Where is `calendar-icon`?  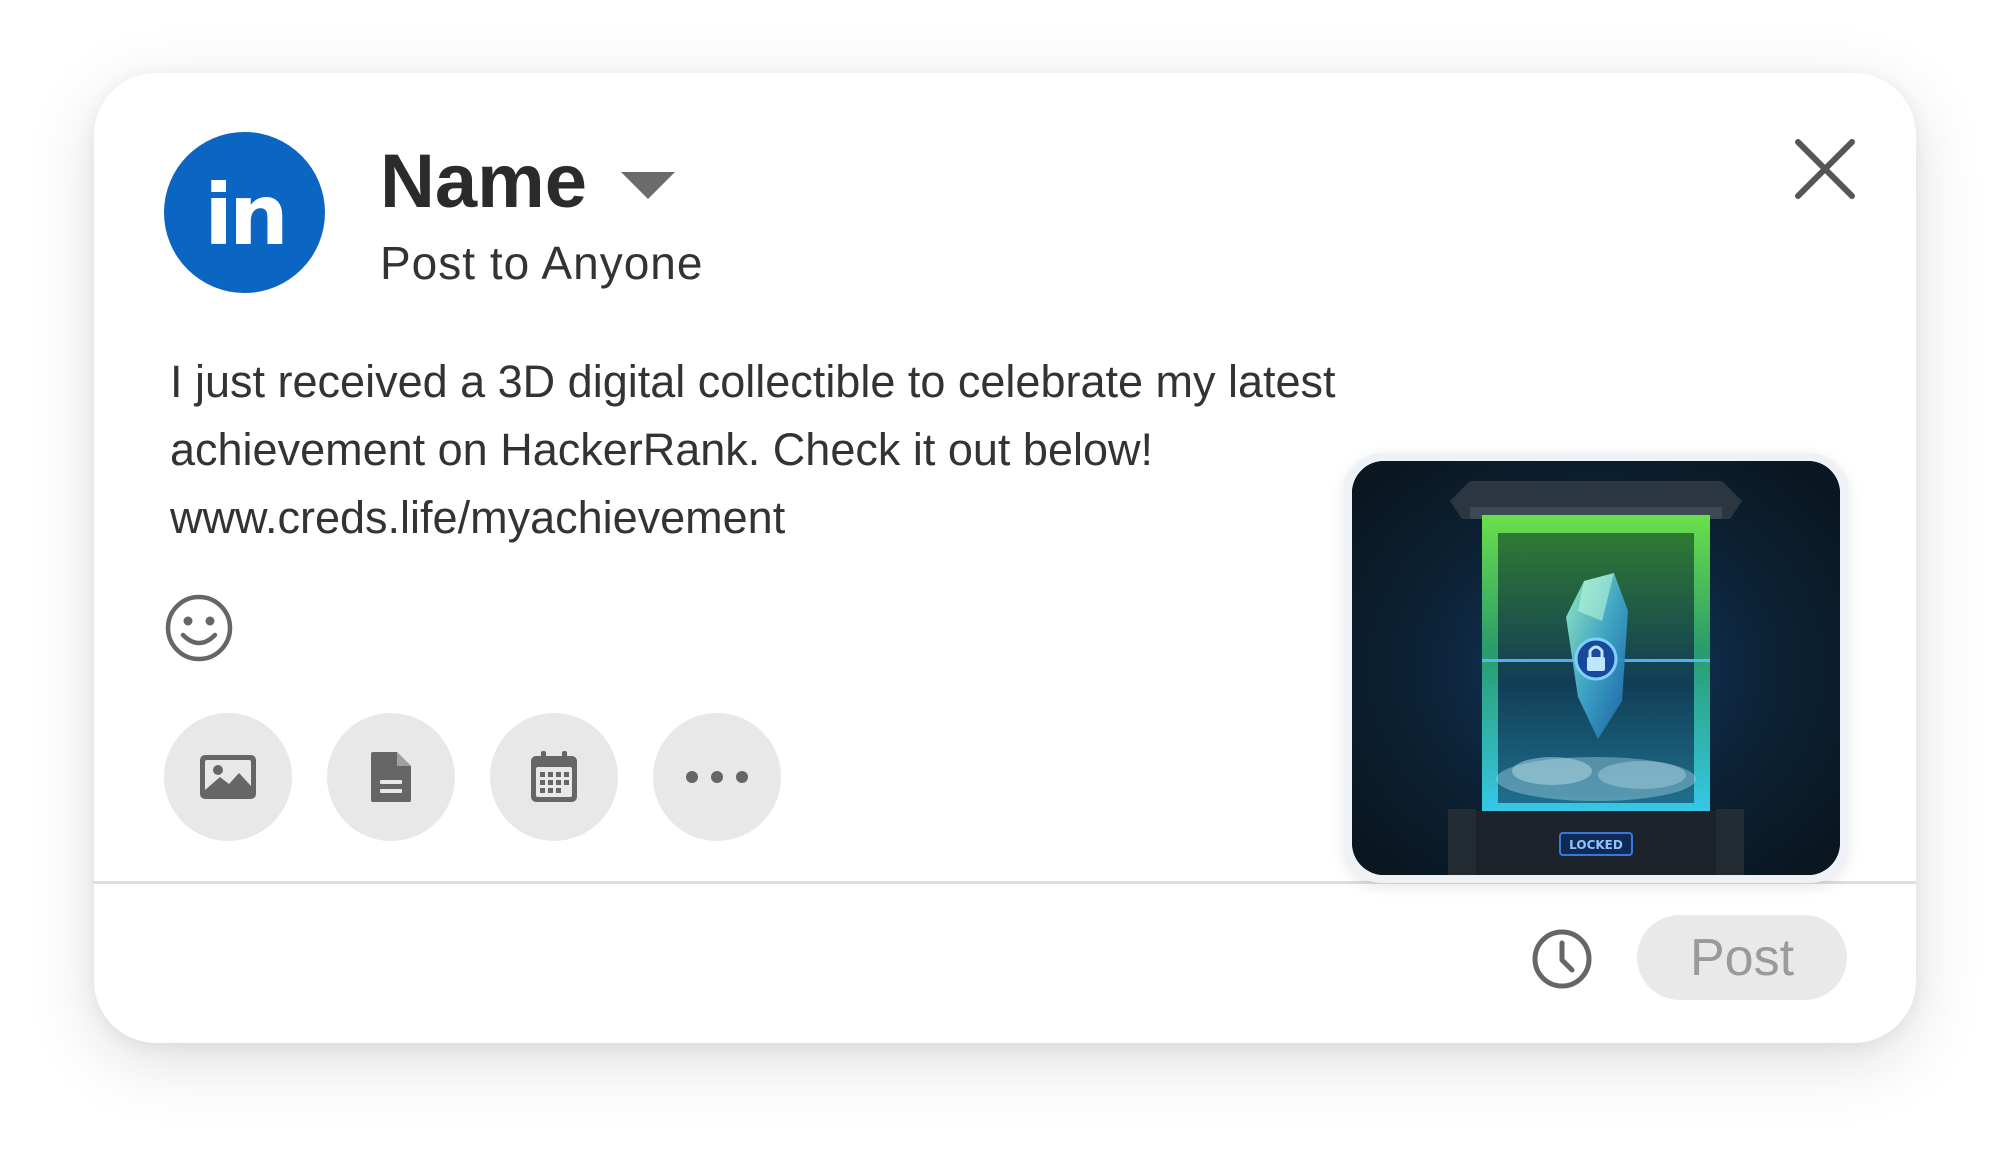
calendar-icon is located at coordinates (554, 776).